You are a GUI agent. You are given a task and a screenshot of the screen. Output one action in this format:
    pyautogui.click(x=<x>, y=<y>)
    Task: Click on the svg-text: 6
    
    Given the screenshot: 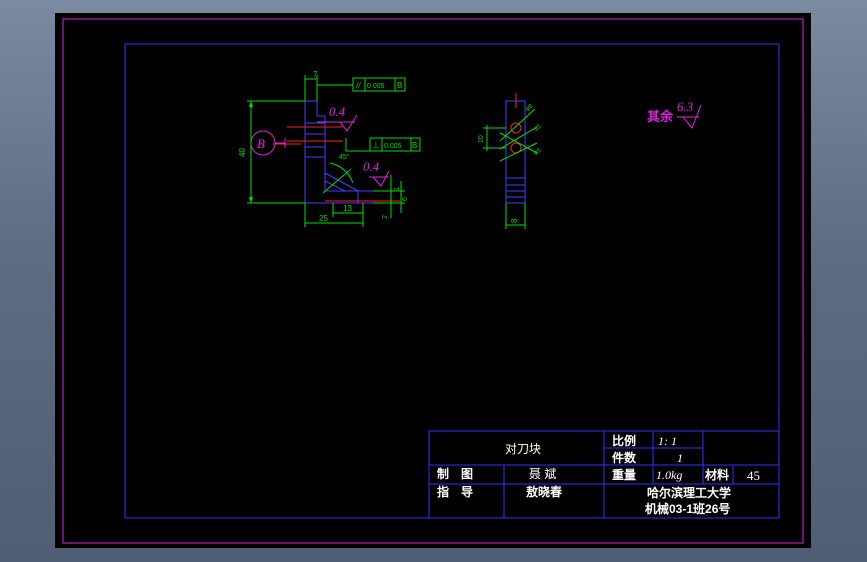 What is the action you would take?
    pyautogui.click(x=405, y=199)
    